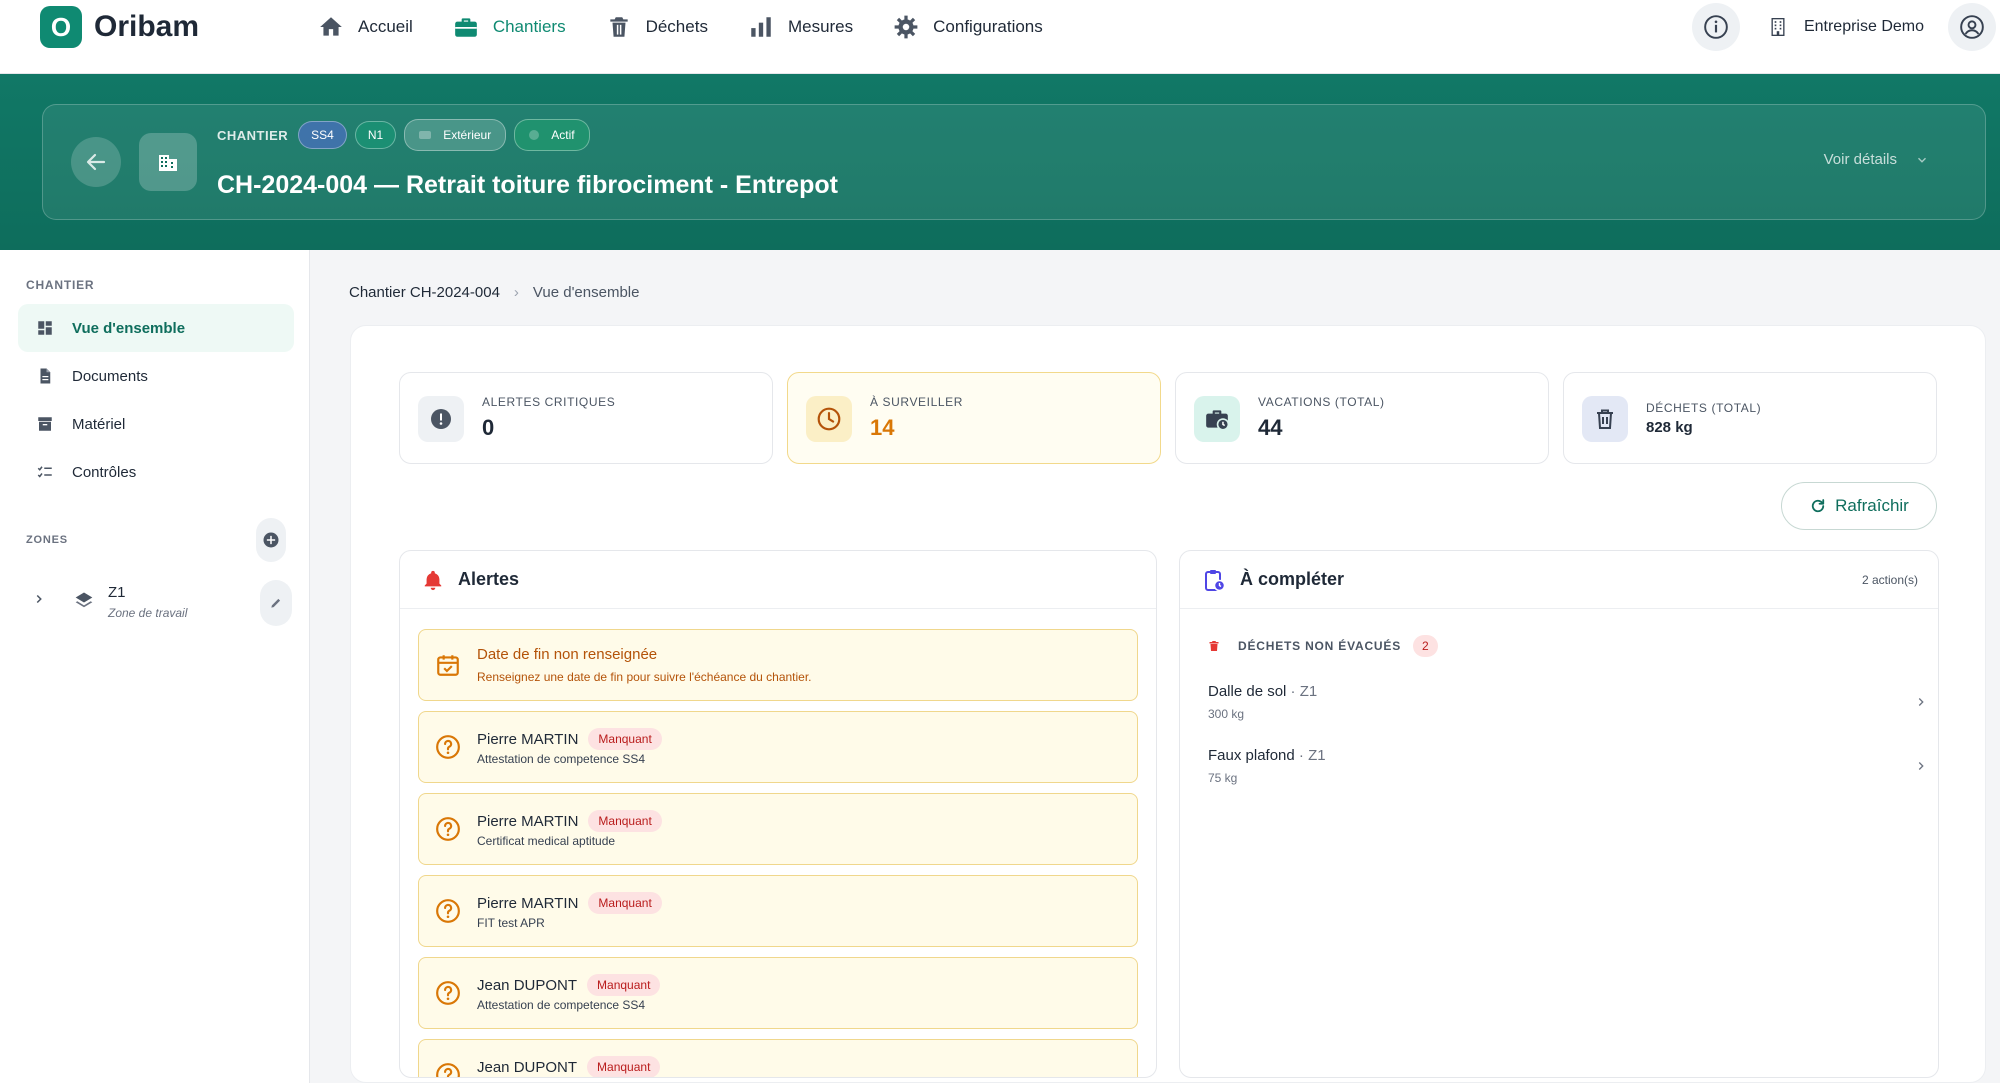  Describe the element at coordinates (156, 376) in the screenshot. I see `sidebar-item-documents: Documents` at that location.